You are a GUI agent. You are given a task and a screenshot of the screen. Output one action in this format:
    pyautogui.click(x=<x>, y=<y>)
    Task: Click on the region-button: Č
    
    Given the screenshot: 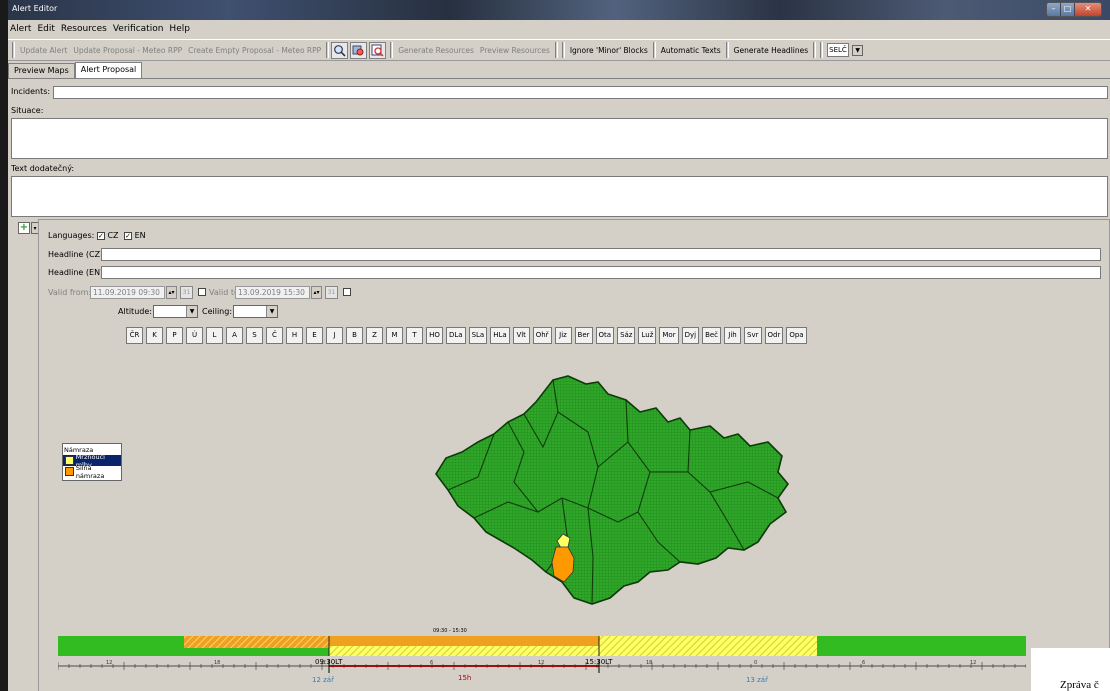 What is the action you would take?
    pyautogui.click(x=274, y=335)
    